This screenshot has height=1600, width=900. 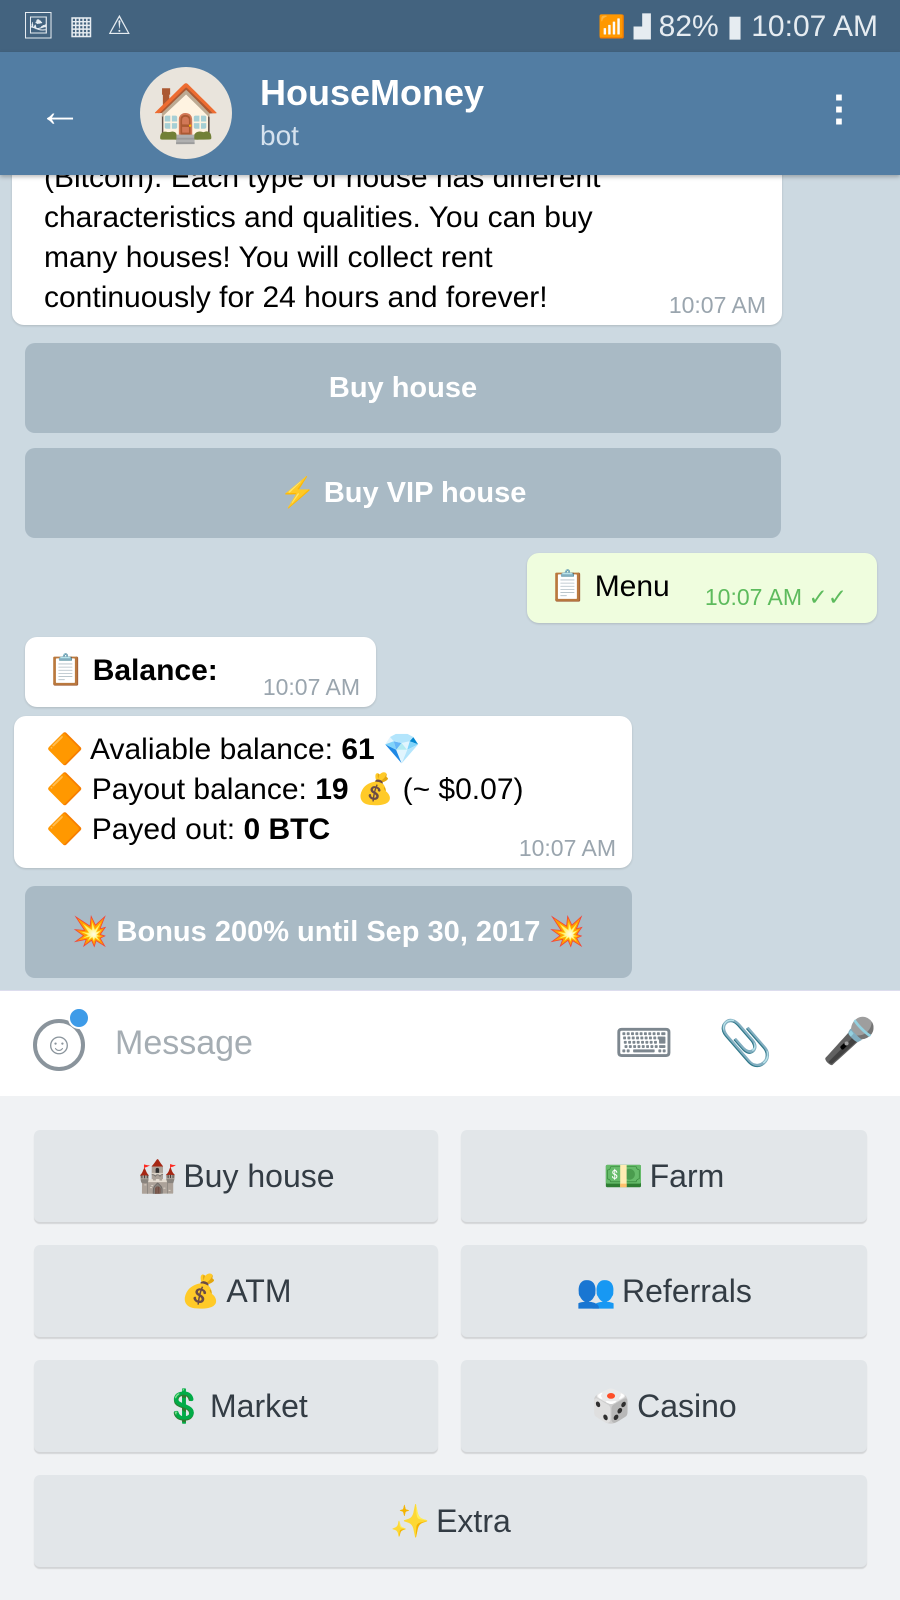 I want to click on inline-buy-house-button: Buy house, so click(x=403, y=388).